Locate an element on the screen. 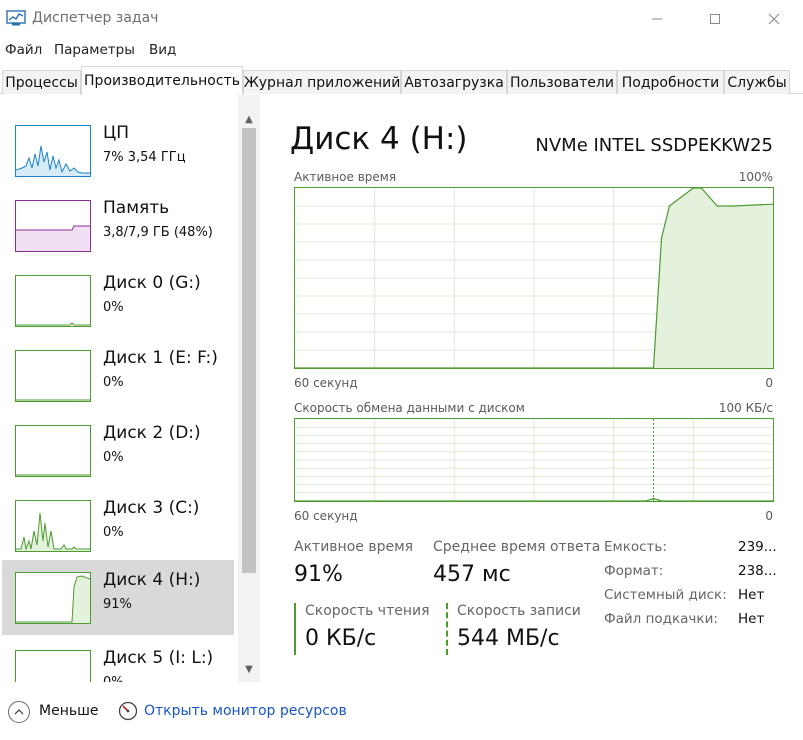 This screenshot has width=803, height=740. tab-app-history: Журнал приложений is located at coordinates (322, 82).